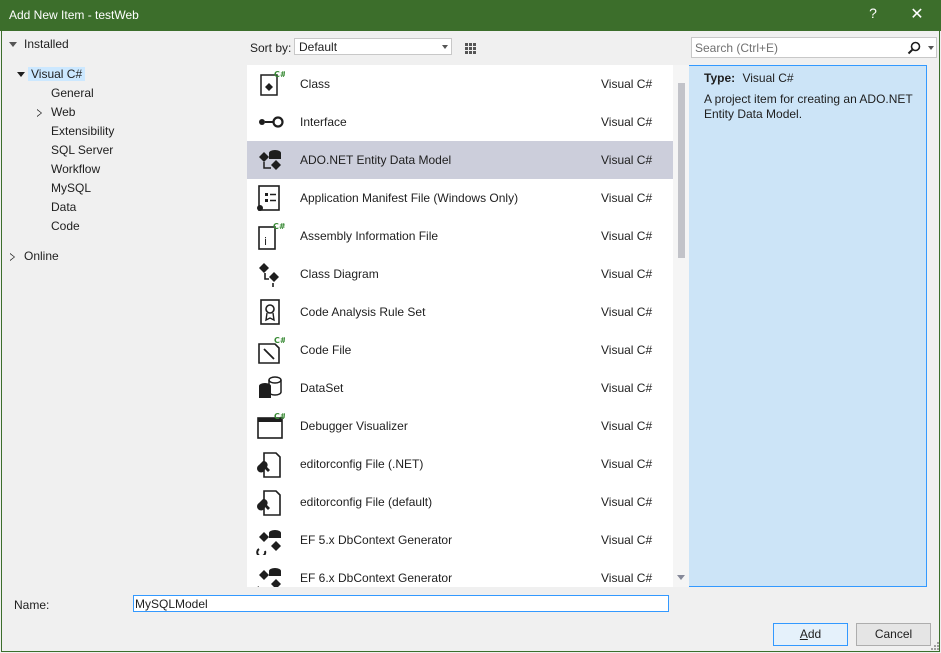  Describe the element at coordinates (51, 74) in the screenshot. I see `tree-node-visual-csharp: Visual C#` at that location.